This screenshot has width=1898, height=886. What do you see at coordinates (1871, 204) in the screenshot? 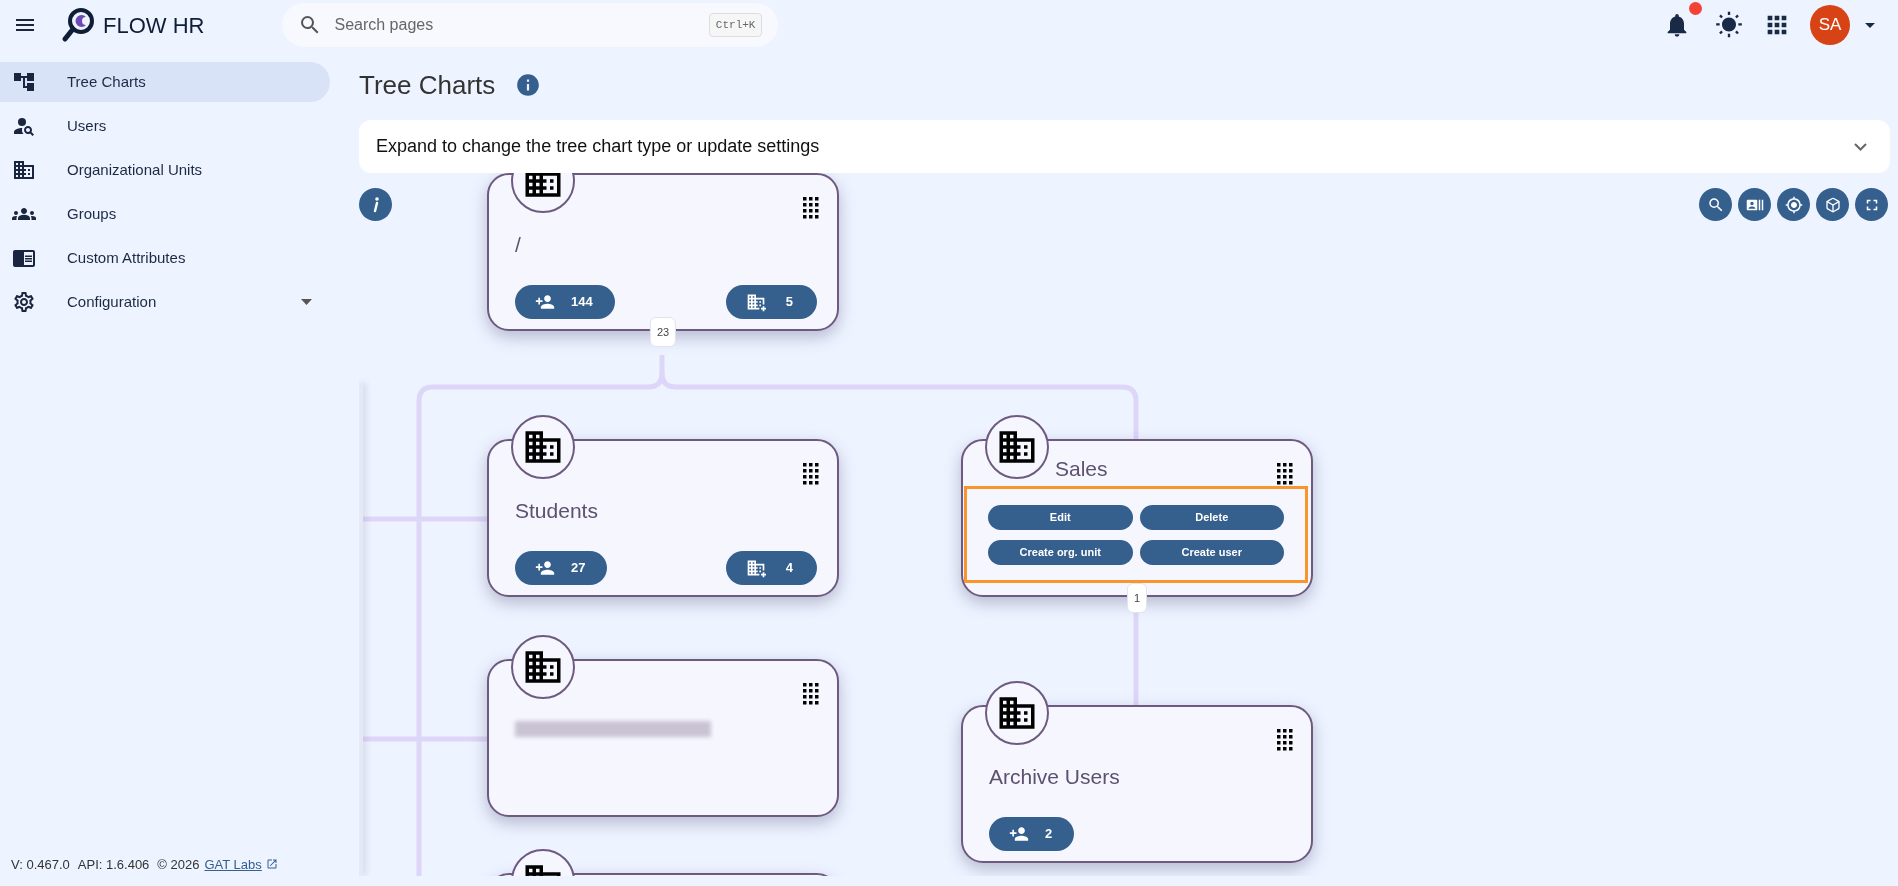
I see `fullscreen-button` at bounding box center [1871, 204].